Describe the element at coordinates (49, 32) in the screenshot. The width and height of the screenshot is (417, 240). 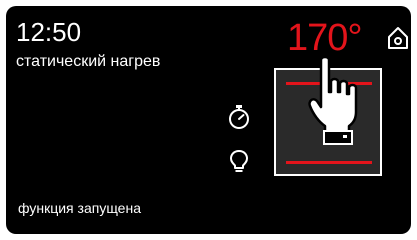
I see `clock-time: 12:50` at that location.